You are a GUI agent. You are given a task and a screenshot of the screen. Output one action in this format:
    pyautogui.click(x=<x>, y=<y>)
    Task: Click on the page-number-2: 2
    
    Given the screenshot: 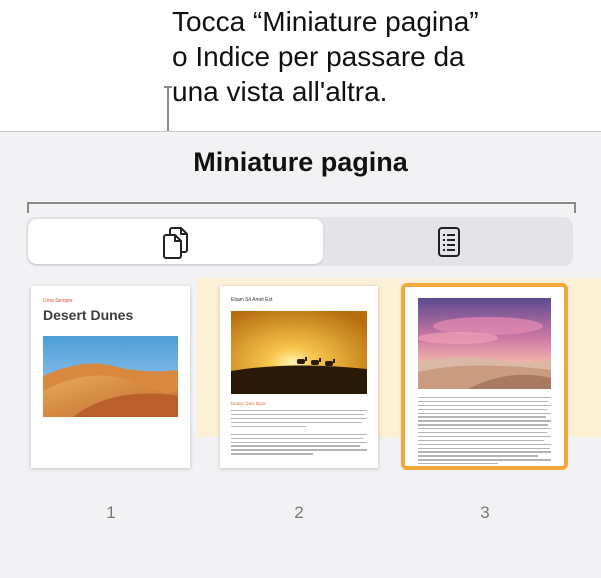 What is the action you would take?
    pyautogui.click(x=299, y=512)
    